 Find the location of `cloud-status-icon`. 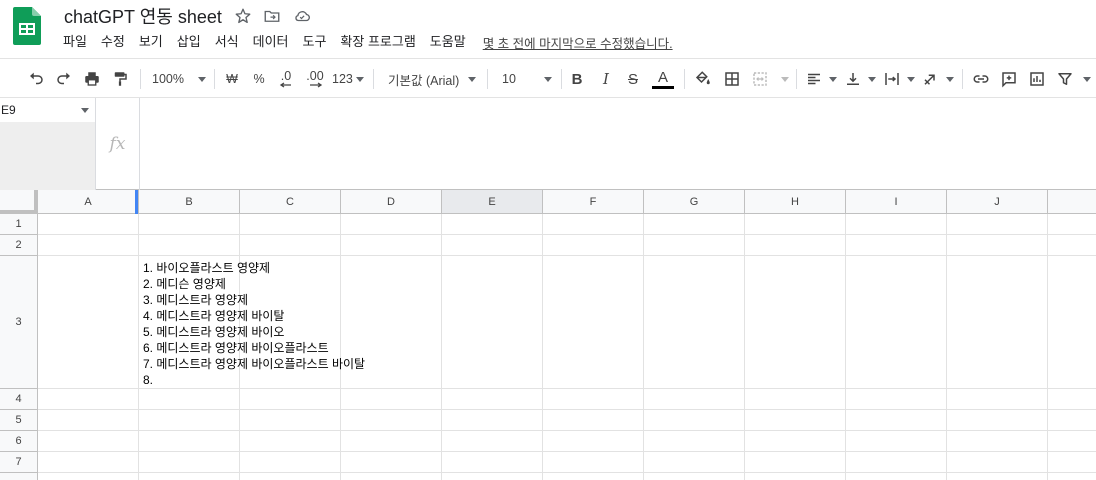

cloud-status-icon is located at coordinates (302, 16).